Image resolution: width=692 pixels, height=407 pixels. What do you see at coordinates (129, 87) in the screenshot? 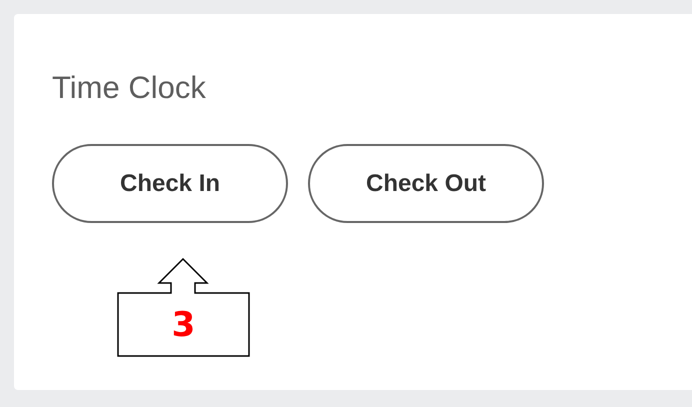
I see `card-title: Time Clock` at bounding box center [129, 87].